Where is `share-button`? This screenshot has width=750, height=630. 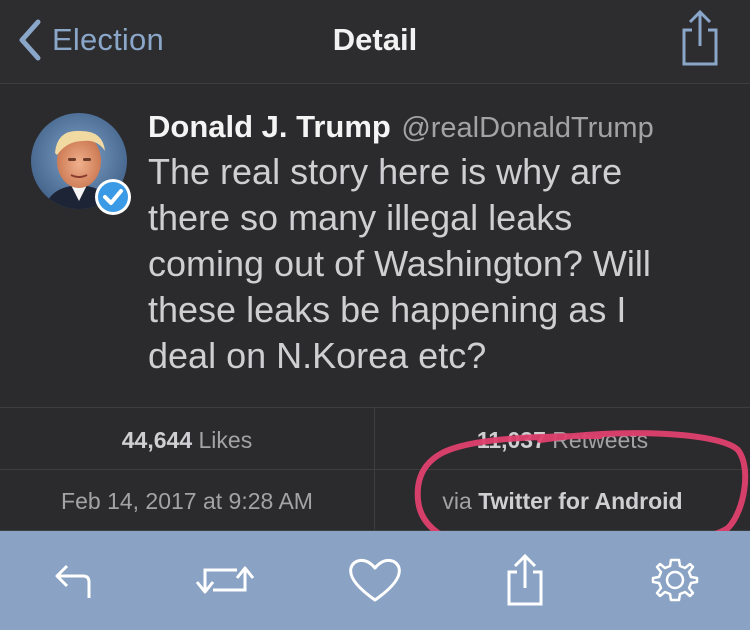 share-button is located at coordinates (700, 38).